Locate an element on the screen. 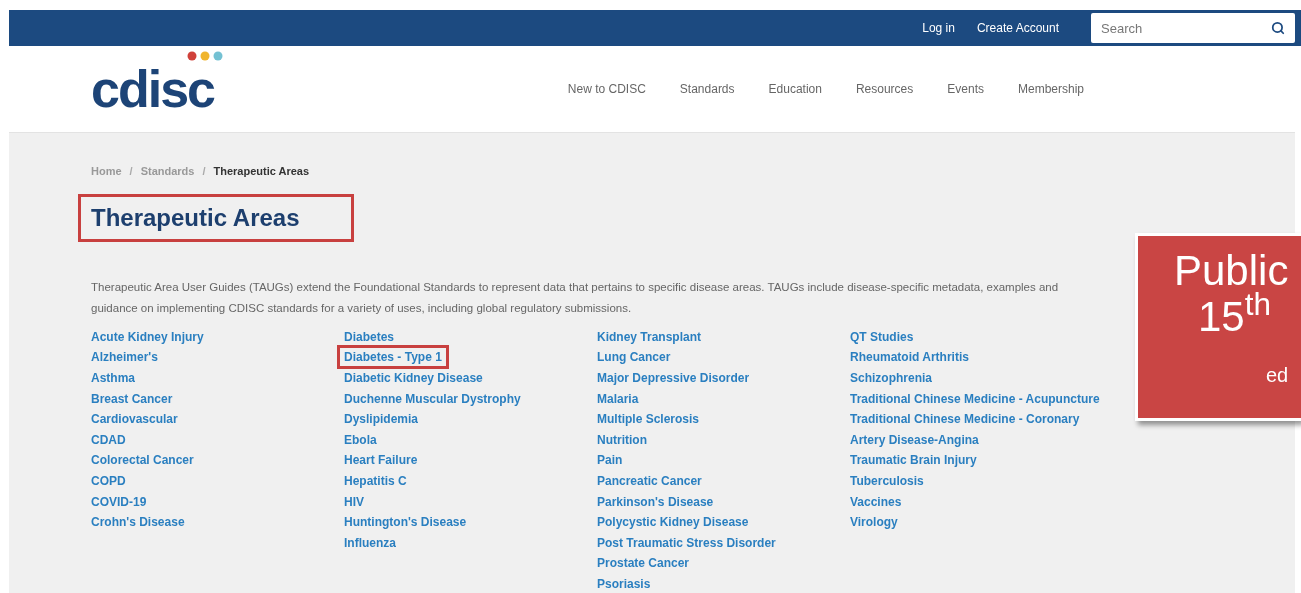 The width and height of the screenshot is (1301, 593). area-link: Nutrition is located at coordinates (622, 439).